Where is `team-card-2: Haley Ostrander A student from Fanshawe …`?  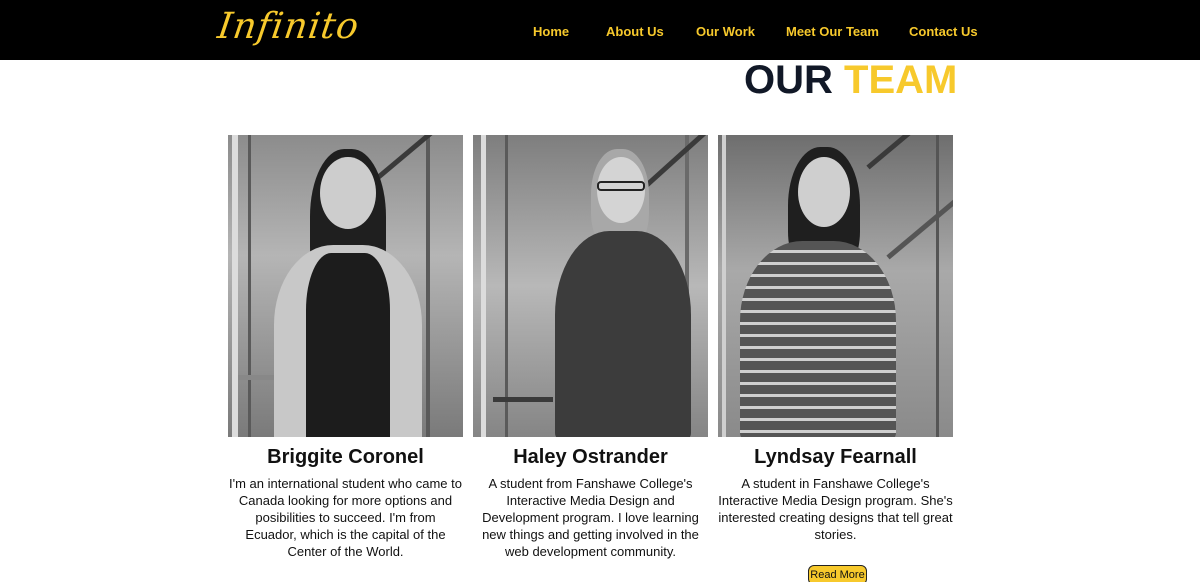
team-card-2: Haley Ostrander A student from Fanshawe … is located at coordinates (590, 347).